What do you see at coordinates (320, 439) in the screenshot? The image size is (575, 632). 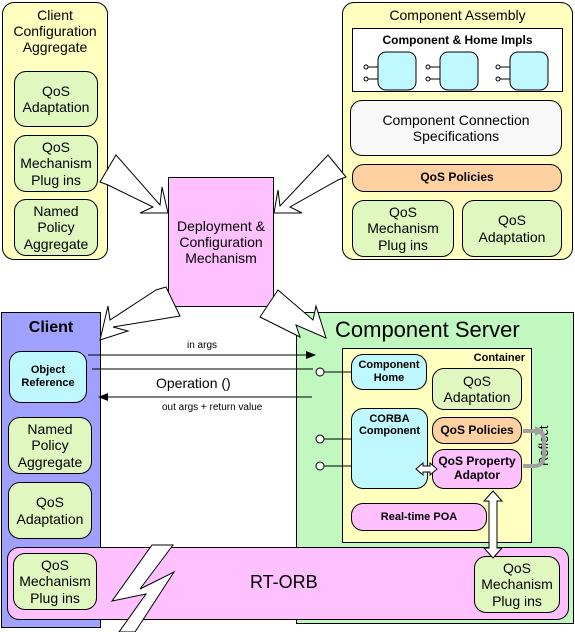 I see `component-port-1-icon` at bounding box center [320, 439].